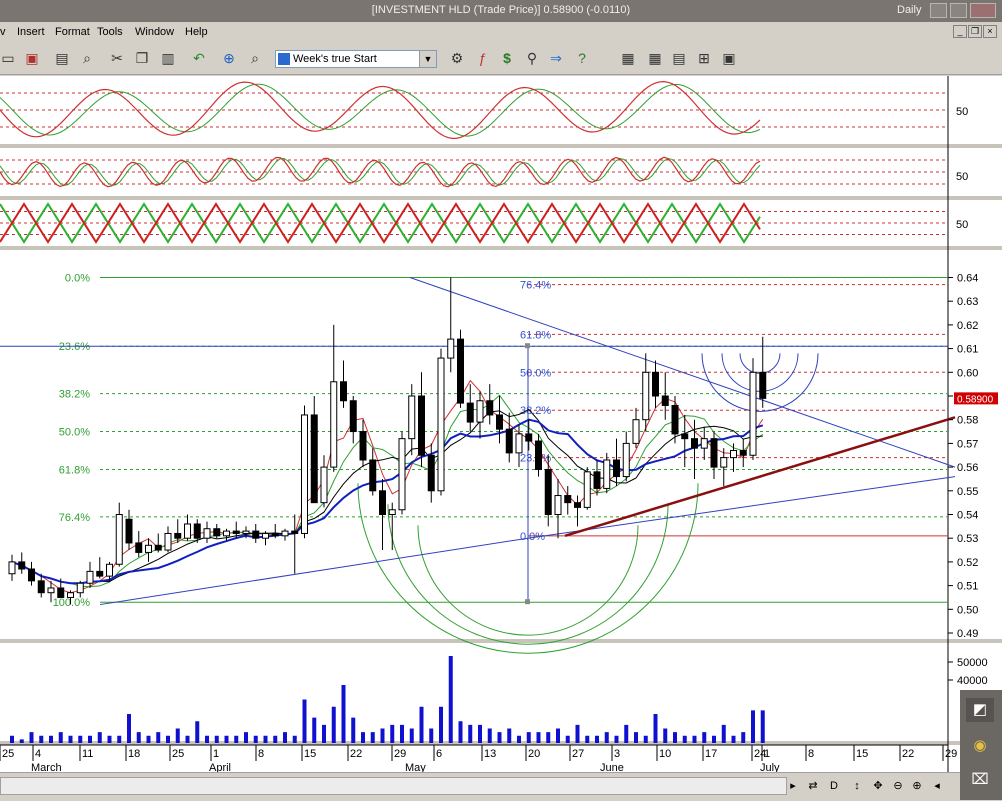 Image resolution: width=1002 pixels, height=801 pixels. I want to click on save-icon: ▣, so click(32, 58).